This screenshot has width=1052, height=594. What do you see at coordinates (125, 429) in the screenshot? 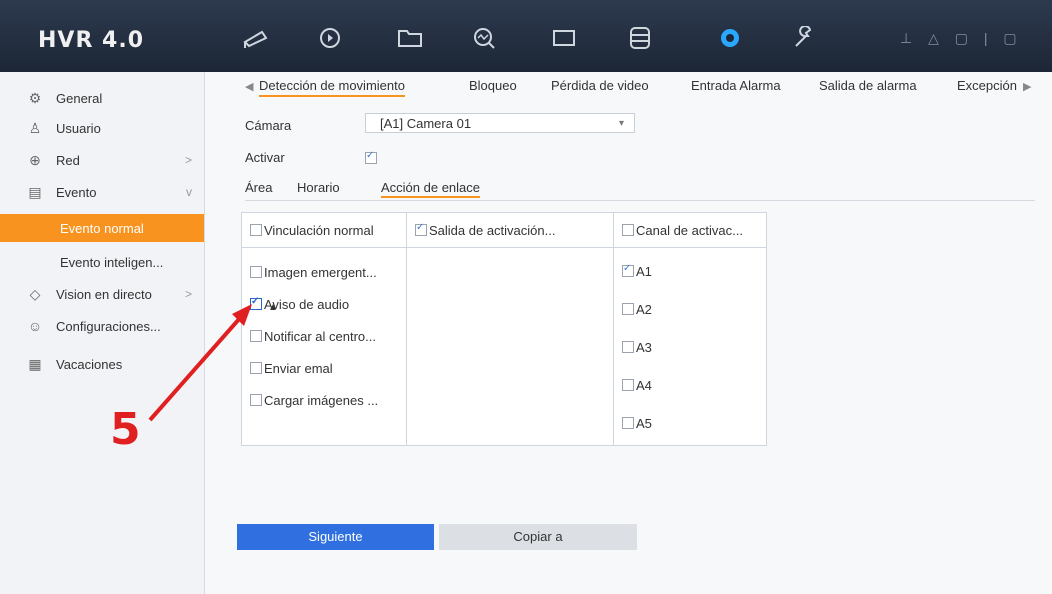
I see `annotation-step-number: 5` at bounding box center [125, 429].